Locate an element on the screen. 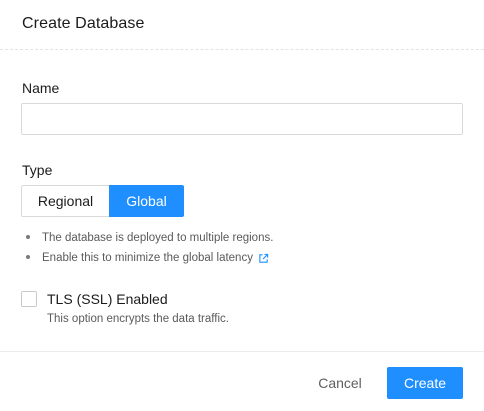 This screenshot has height=411, width=484. name-label: Name is located at coordinates (41, 88).